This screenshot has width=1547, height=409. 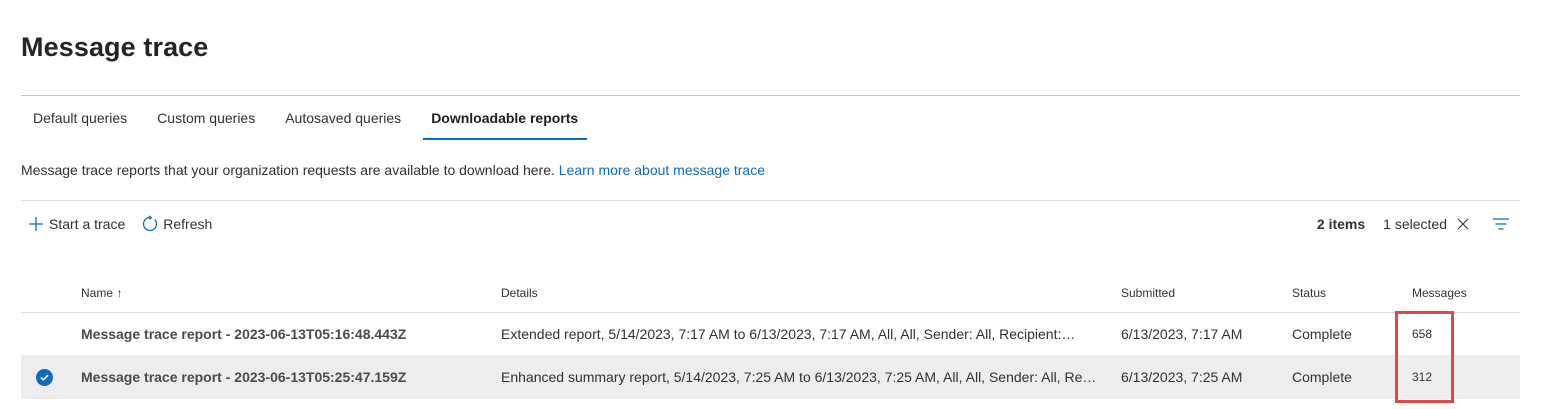 What do you see at coordinates (1182, 377) in the screenshot?
I see `report-submitted: 6/13/2023, 7:25 AM` at bounding box center [1182, 377].